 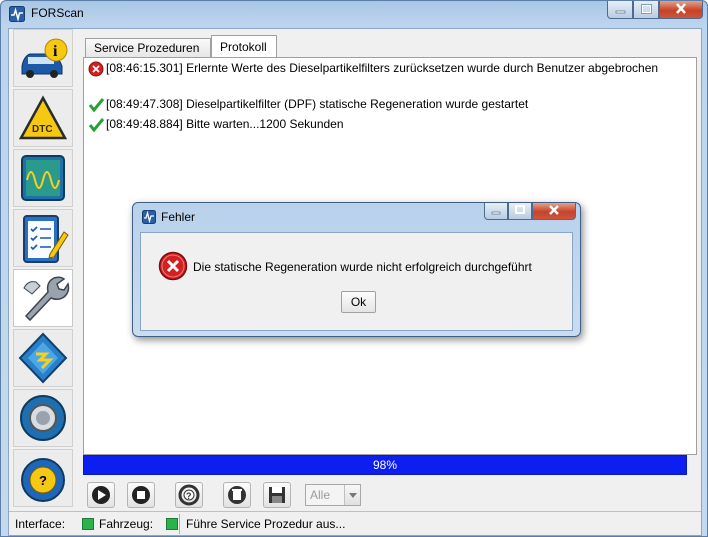 What do you see at coordinates (46, 239) in the screenshot?
I see `checklist-icon` at bounding box center [46, 239].